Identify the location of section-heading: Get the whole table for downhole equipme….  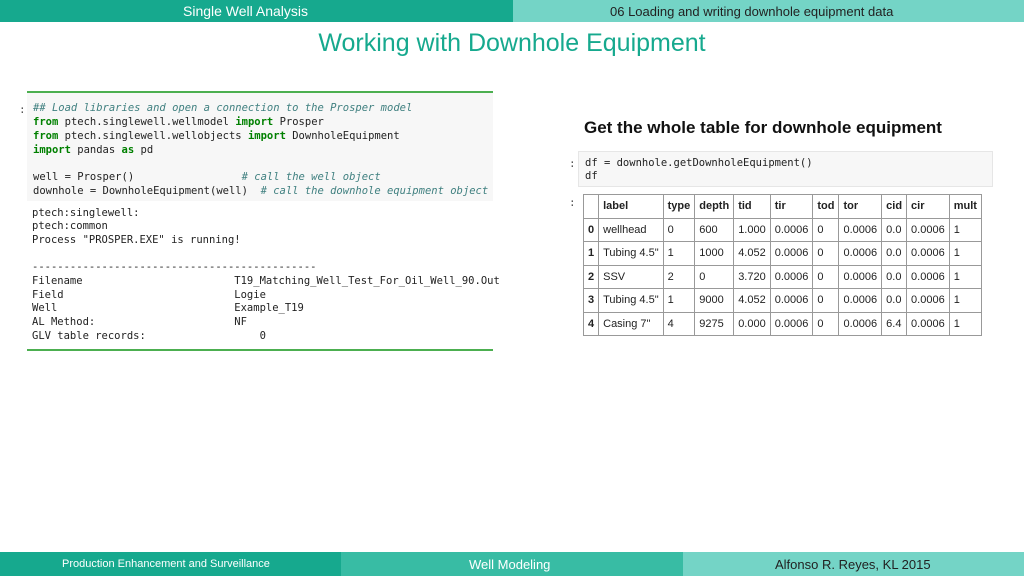
(763, 127).